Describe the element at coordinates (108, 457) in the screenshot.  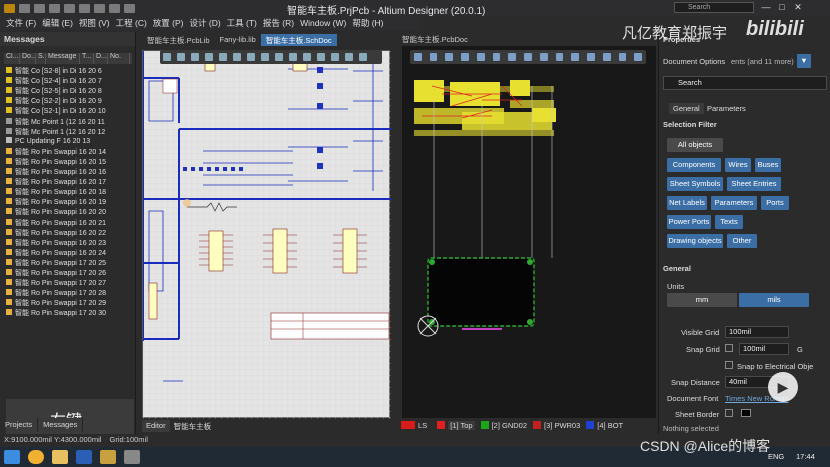
I see `altium-icon` at that location.